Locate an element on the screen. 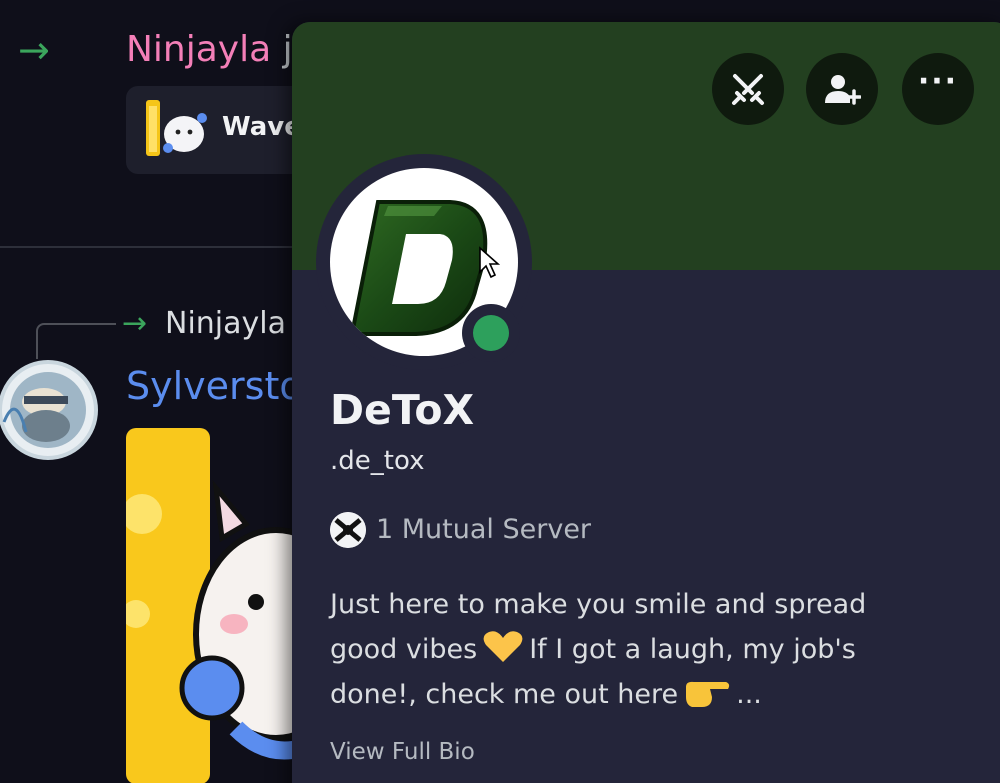  bio-text: good vibes is located at coordinates (404, 649).